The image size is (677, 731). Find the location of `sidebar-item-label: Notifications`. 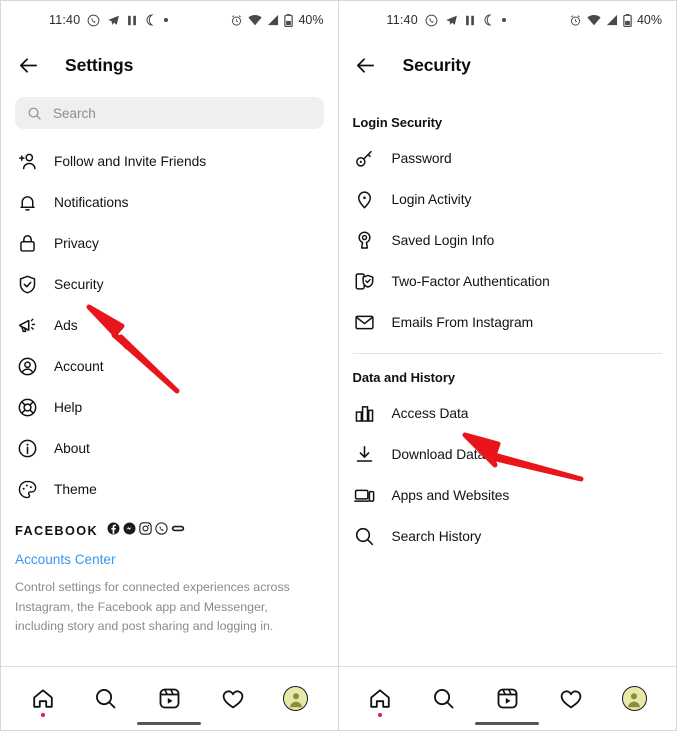

sidebar-item-label: Notifications is located at coordinates (91, 202).